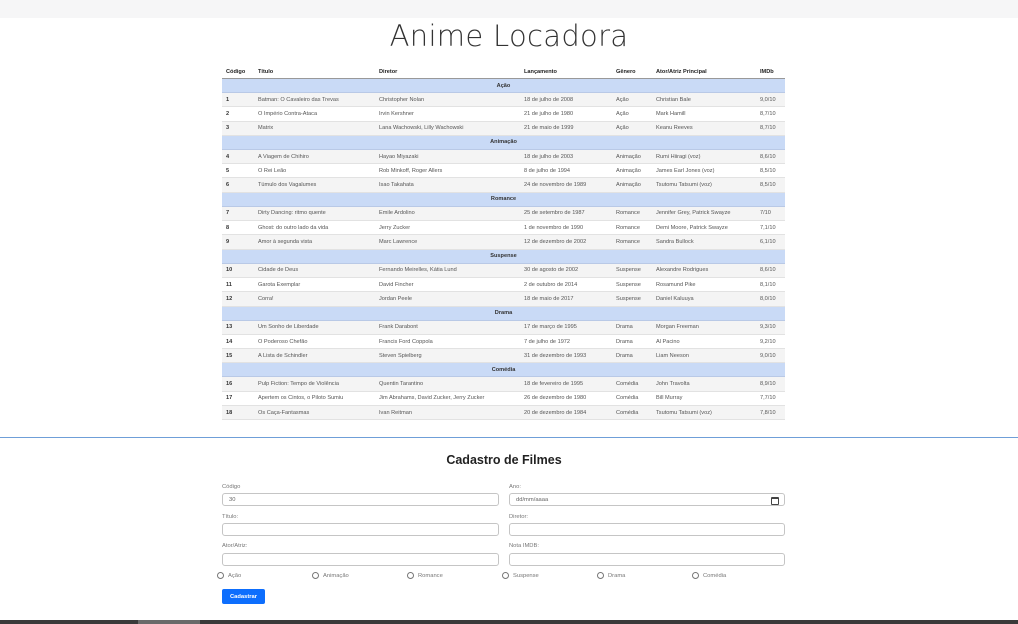  I want to click on form-title: Cadastro de Filmes, so click(504, 460).